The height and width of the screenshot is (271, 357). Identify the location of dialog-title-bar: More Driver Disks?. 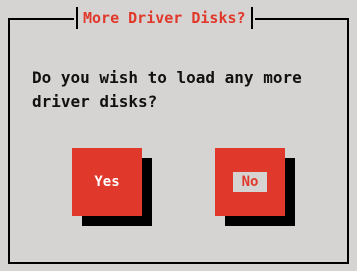
(164, 18).